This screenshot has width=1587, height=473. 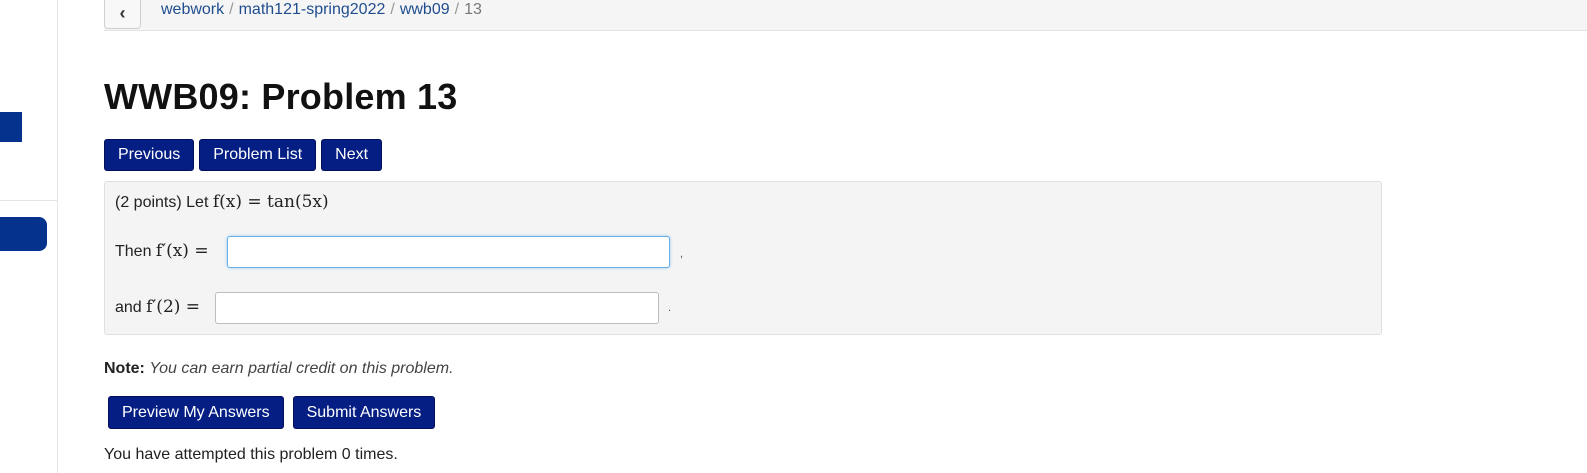 What do you see at coordinates (149, 155) in the screenshot?
I see `previous-button: Previous` at bounding box center [149, 155].